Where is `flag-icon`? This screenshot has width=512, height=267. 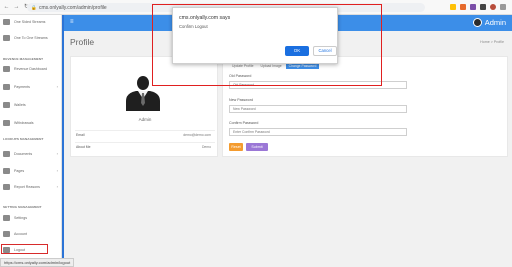
flag-icon is located at coordinates (6, 187).